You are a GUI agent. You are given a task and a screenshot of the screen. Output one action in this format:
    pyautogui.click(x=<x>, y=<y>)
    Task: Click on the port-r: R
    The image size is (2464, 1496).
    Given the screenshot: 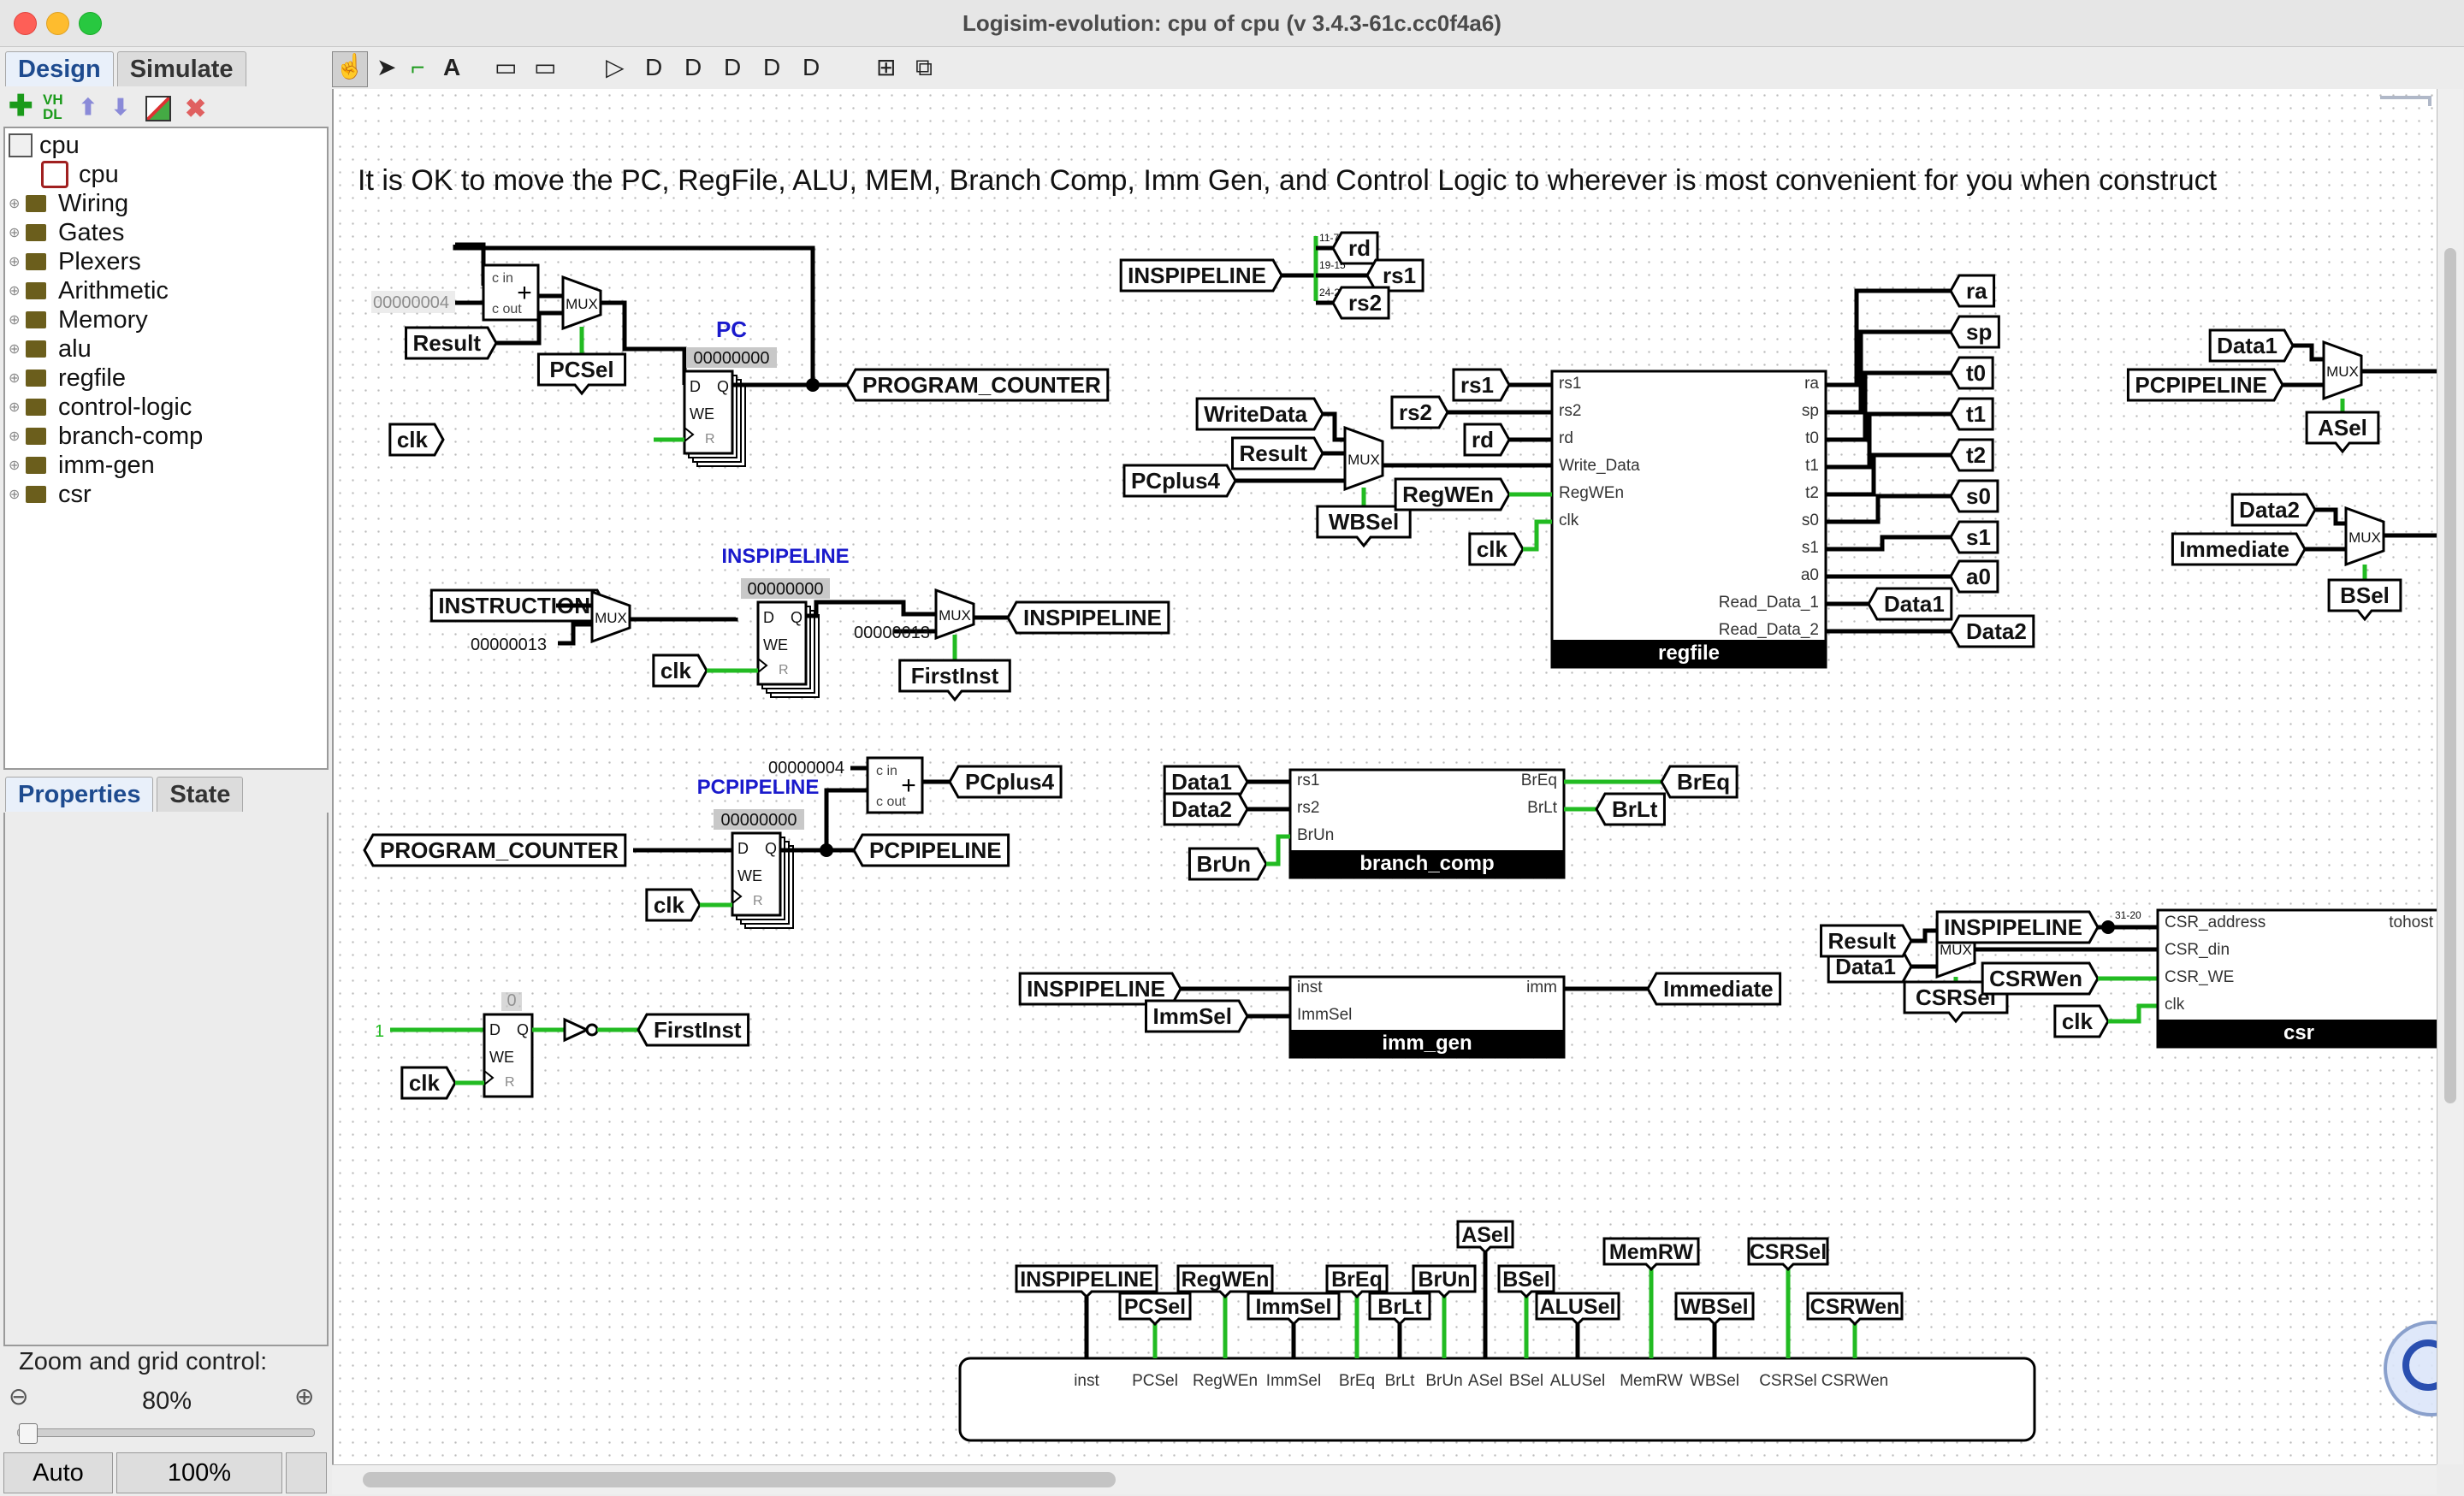 What is the action you would take?
    pyautogui.click(x=510, y=1083)
    